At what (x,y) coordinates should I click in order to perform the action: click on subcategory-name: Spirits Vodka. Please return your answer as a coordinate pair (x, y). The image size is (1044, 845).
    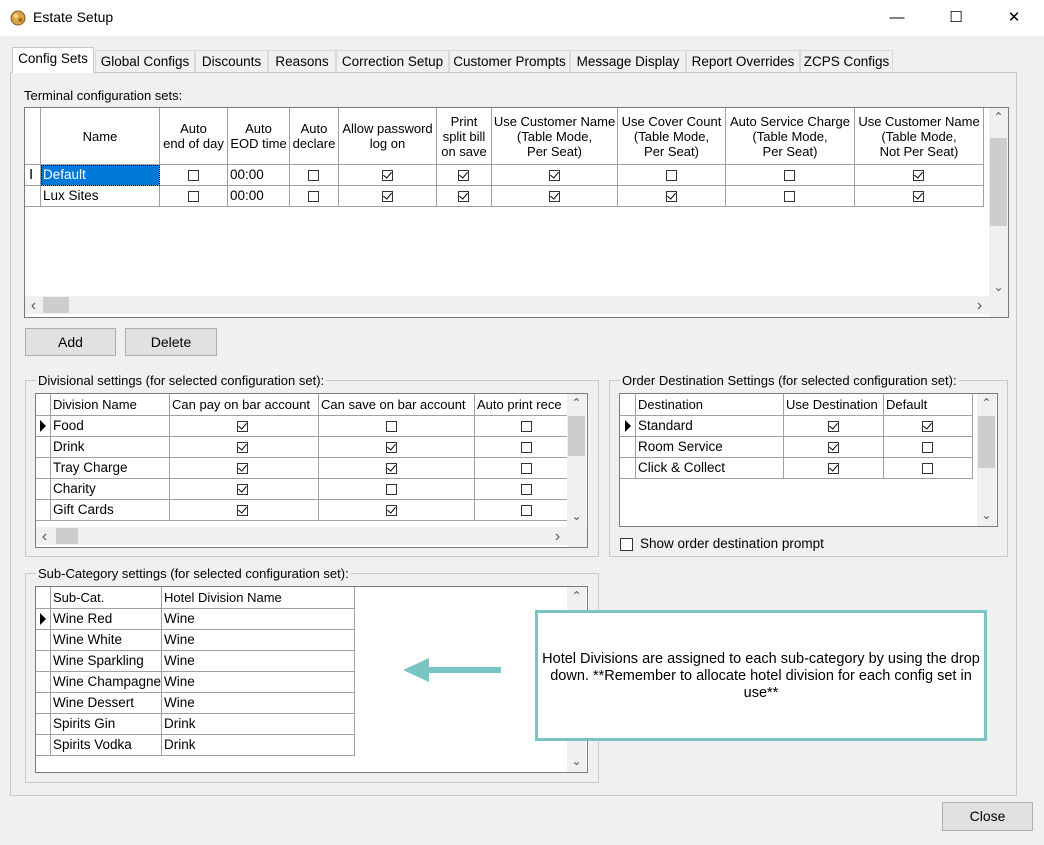
    Looking at the image, I should click on (106, 745).